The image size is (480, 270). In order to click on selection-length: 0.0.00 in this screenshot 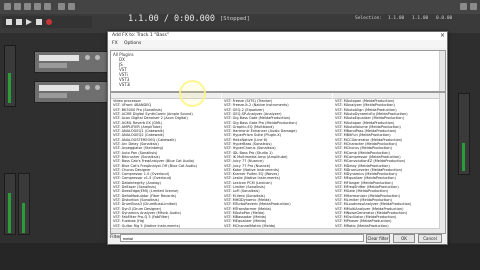, I will do `click(444, 18)`.